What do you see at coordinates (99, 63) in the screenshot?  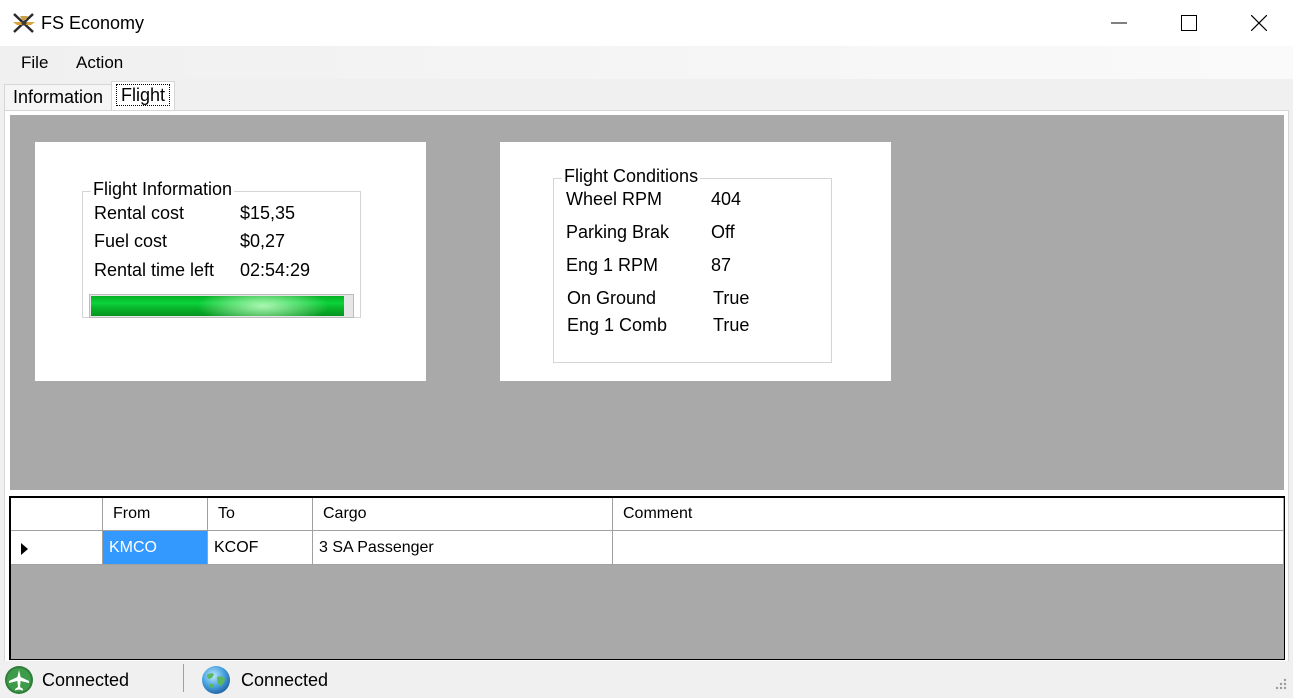 I see `menu-action: Action` at bounding box center [99, 63].